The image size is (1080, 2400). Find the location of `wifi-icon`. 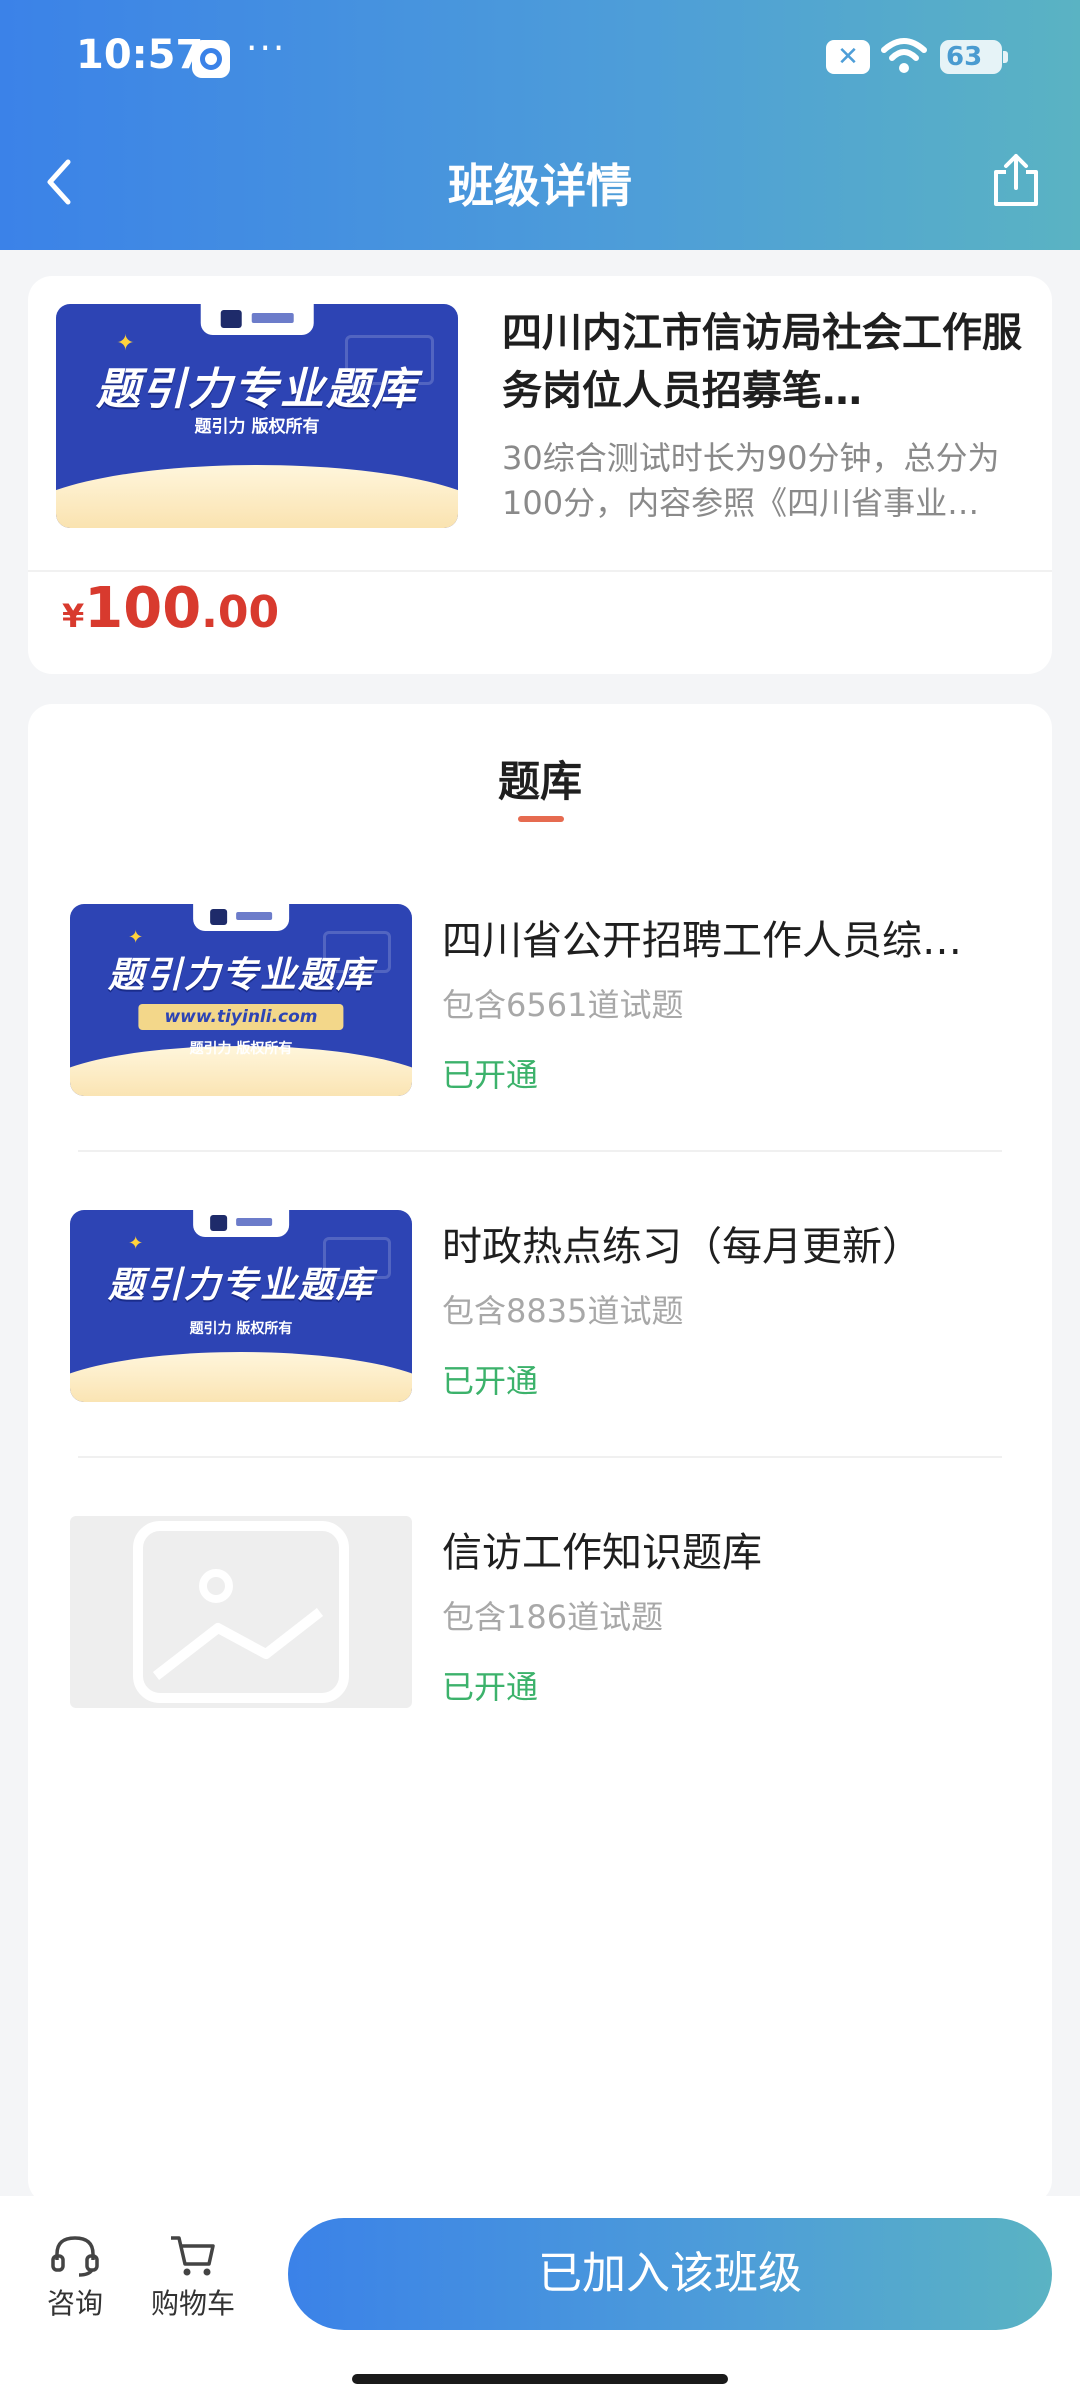

wifi-icon is located at coordinates (904, 55).